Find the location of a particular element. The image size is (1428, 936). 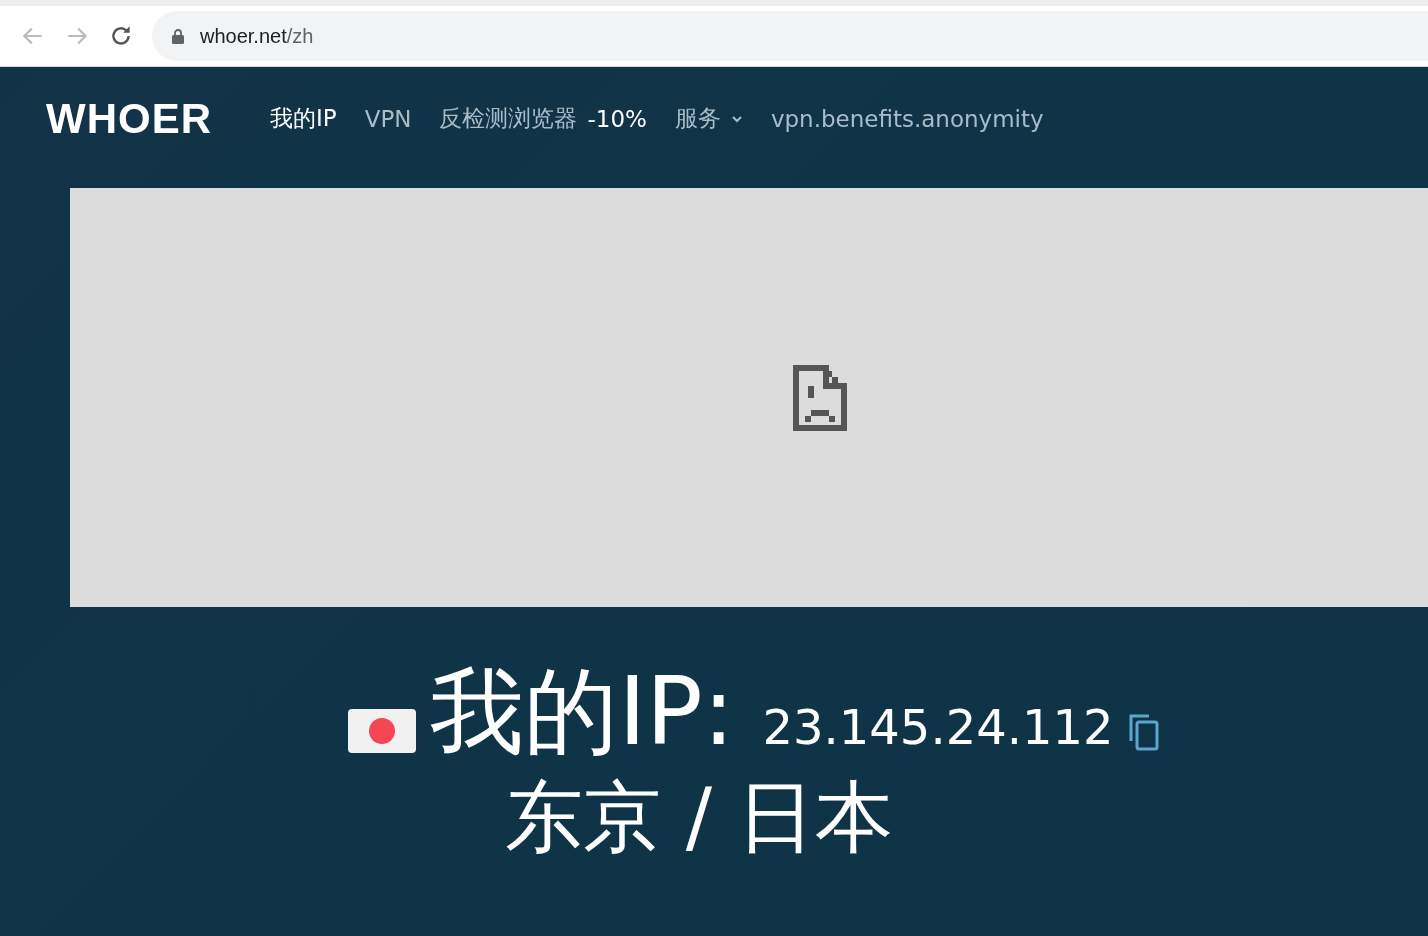

nav-link: VPN is located at coordinates (388, 118).